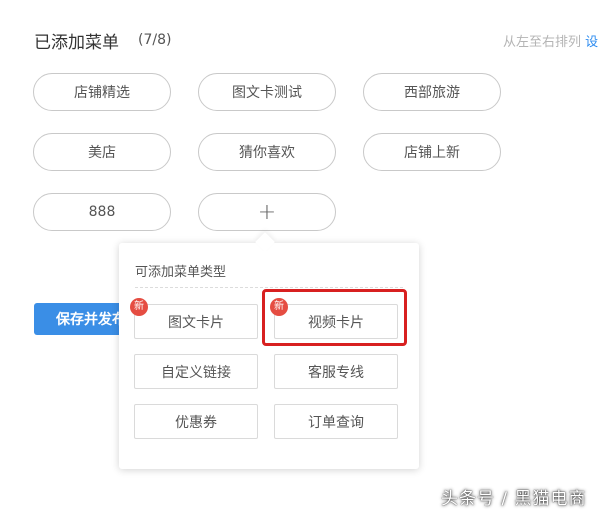 Image resolution: width=608 pixels, height=514 pixels. Describe the element at coordinates (196, 322) in the screenshot. I see `option-label: 图文卡片` at that location.